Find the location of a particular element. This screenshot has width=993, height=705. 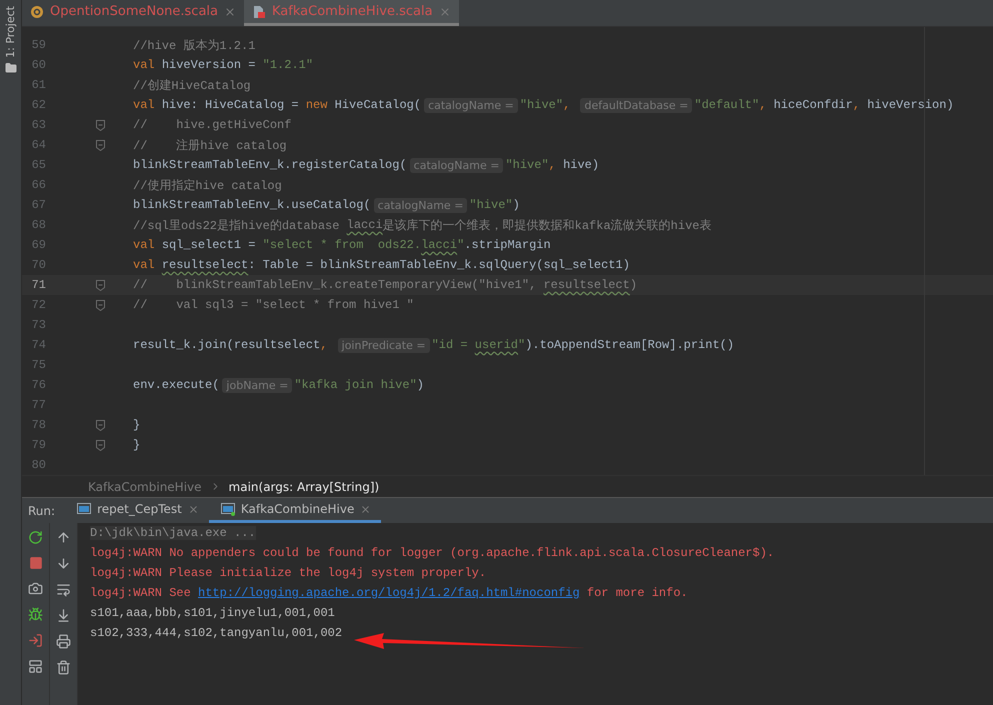

code-token: sql_select1 = is located at coordinates (209, 245).